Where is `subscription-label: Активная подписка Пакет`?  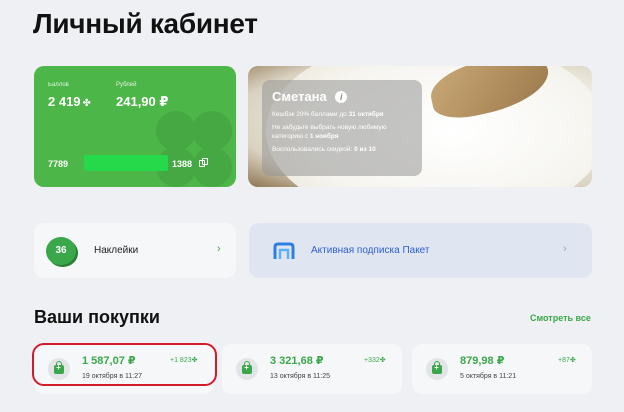 subscription-label: Активная подписка Пакет is located at coordinates (370, 250).